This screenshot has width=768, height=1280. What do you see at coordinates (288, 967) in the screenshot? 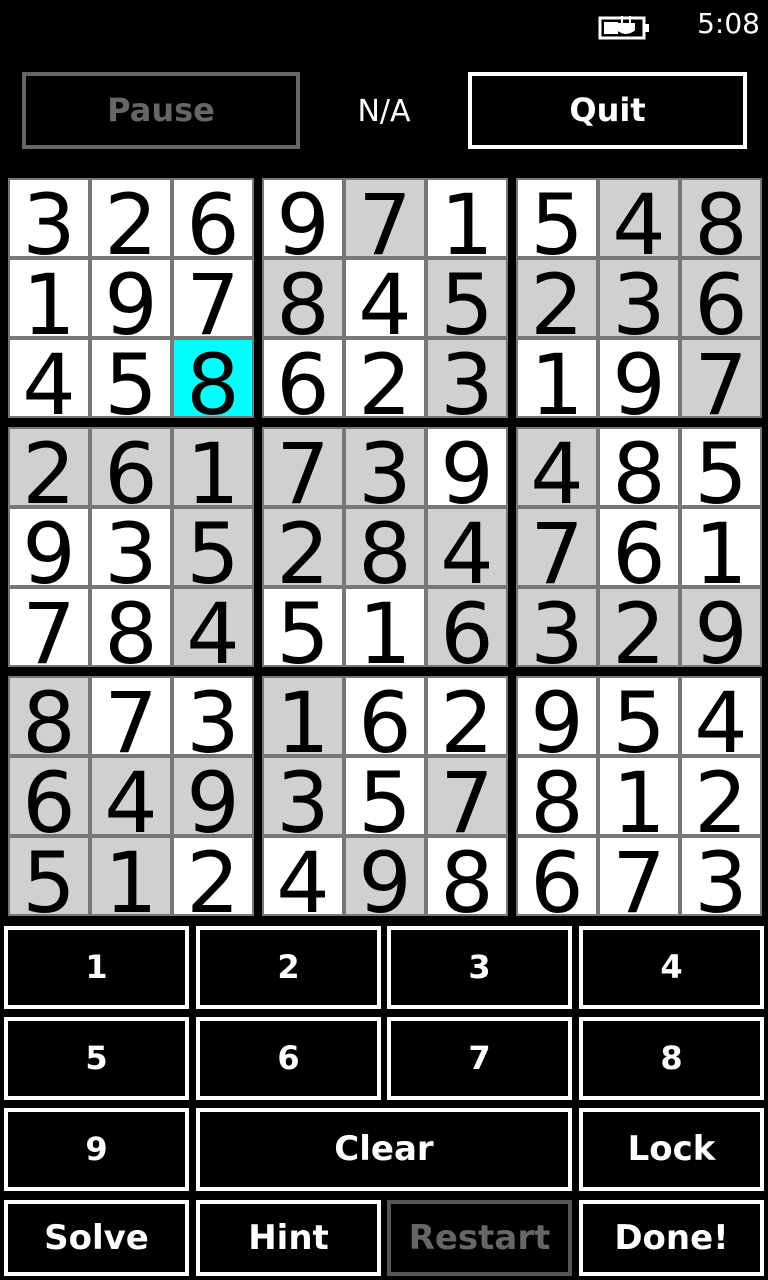
I see `keypad-digit-2: 2` at bounding box center [288, 967].